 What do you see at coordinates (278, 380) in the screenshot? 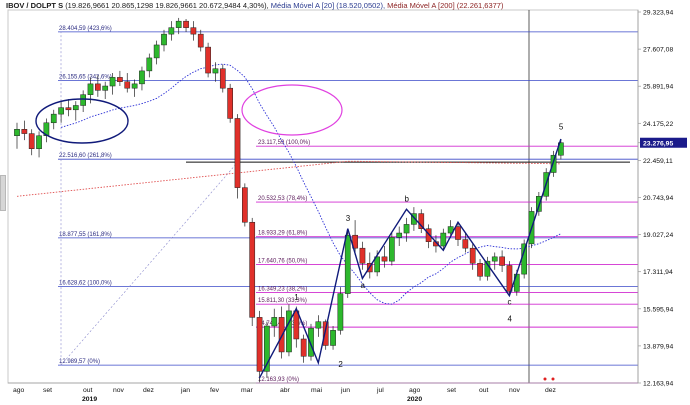
I see `fib-magenta-label: 12.163,93 (0%)` at bounding box center [278, 380].